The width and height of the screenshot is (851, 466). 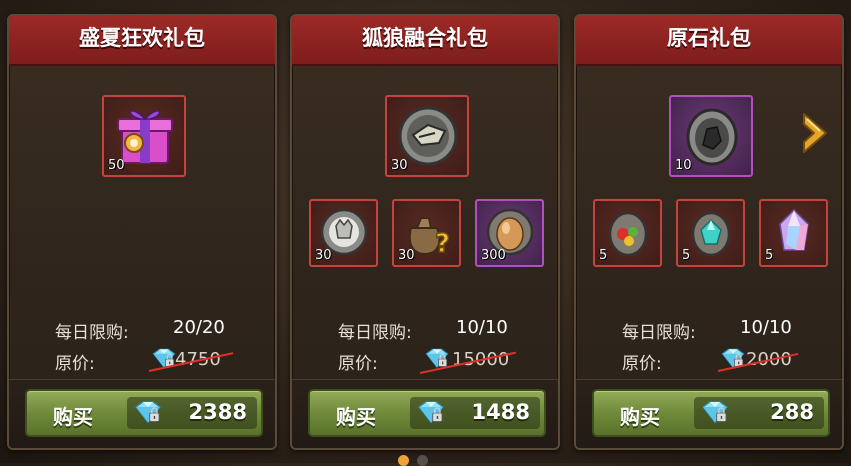 What do you see at coordinates (500, 412) in the screenshot?
I see `price-value: 1488` at bounding box center [500, 412].